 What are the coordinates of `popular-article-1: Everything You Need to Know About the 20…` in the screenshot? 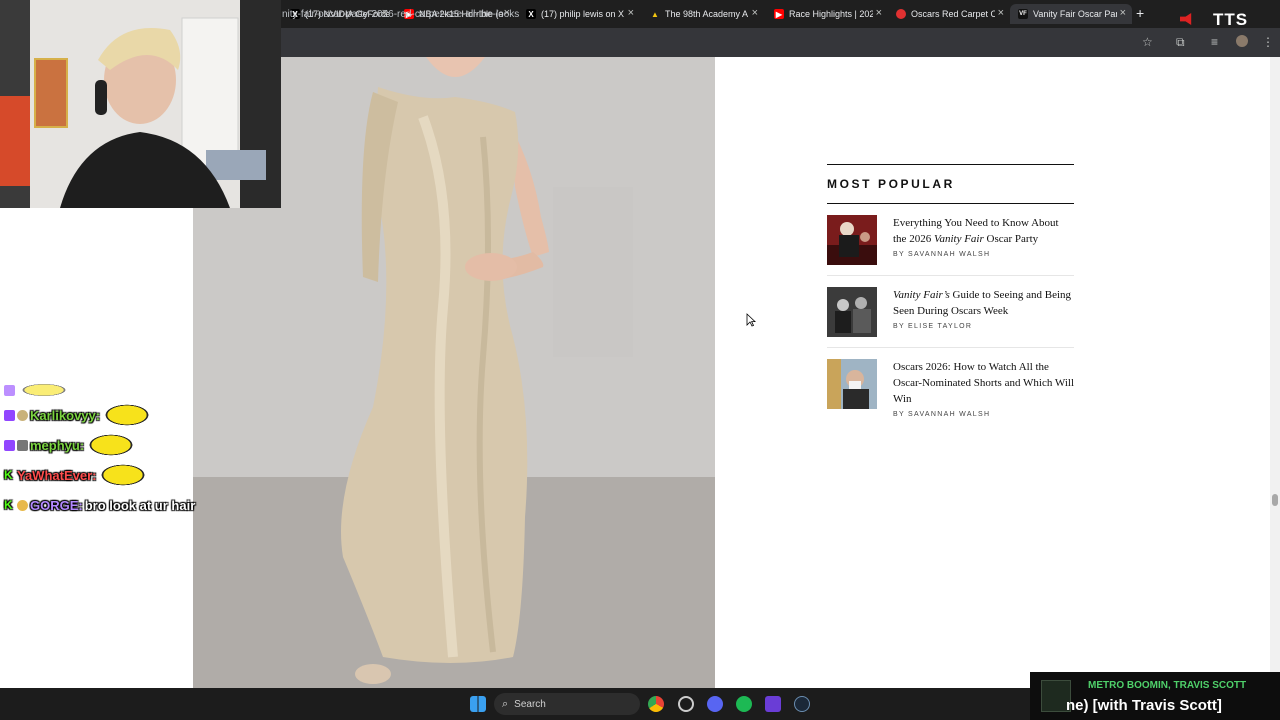 It's located at (950, 240).